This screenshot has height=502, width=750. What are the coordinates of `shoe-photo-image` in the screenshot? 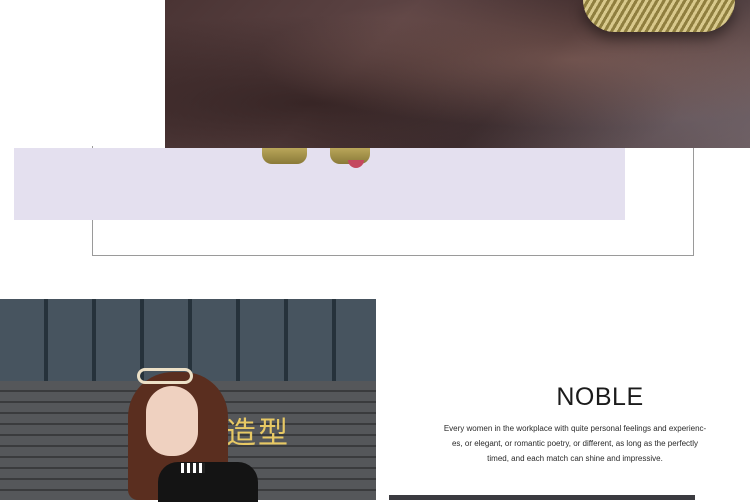 It's located at (659, 16).